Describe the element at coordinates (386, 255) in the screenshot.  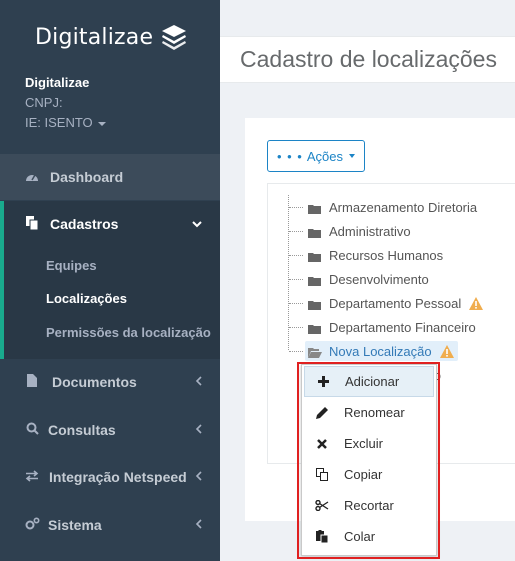
I see `tree-node-label: Recursos Humanos` at that location.